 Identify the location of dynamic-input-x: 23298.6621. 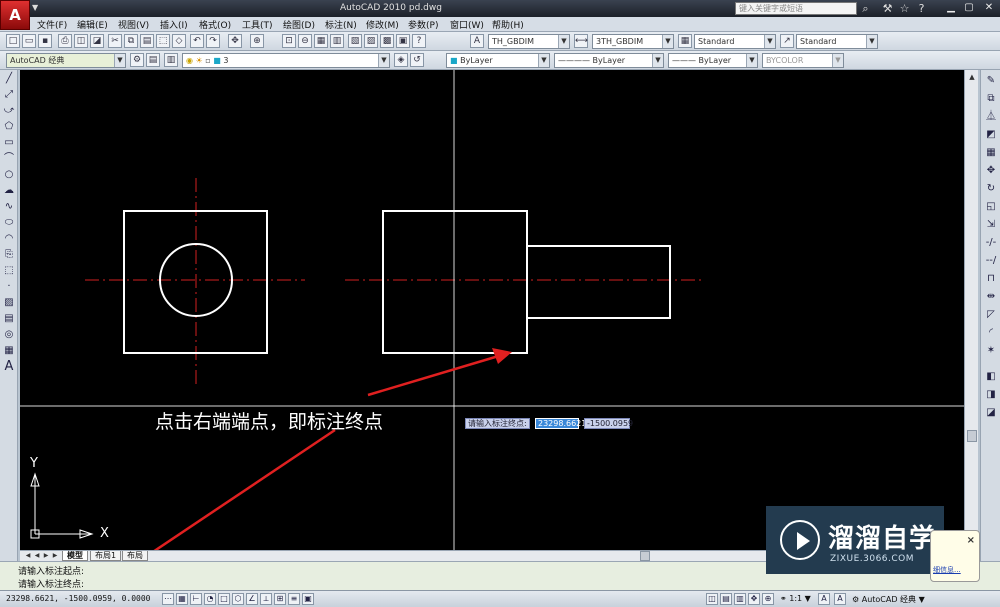
(560, 423).